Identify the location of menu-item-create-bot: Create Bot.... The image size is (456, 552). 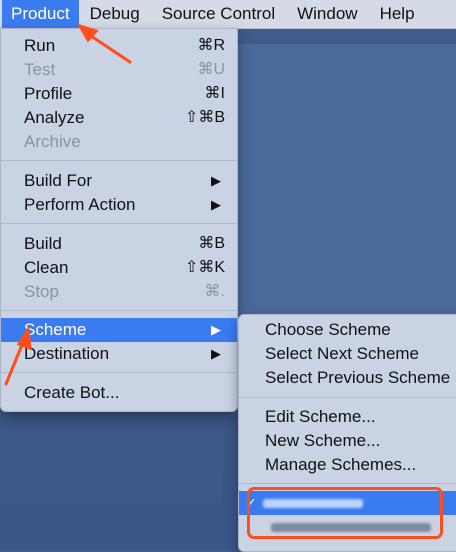
(119, 393).